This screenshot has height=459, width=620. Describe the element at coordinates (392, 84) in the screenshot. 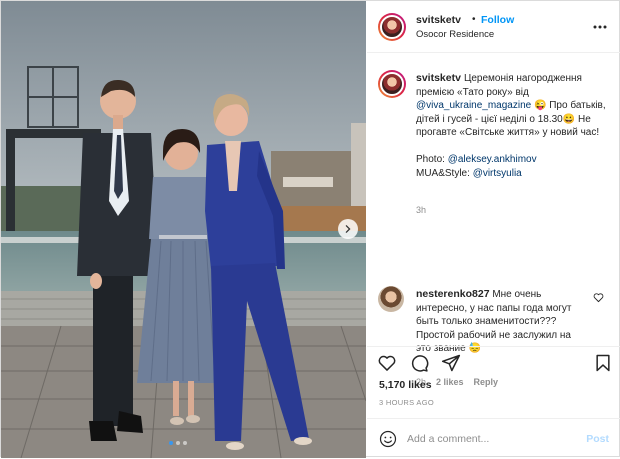

I see `caption-avatar` at that location.